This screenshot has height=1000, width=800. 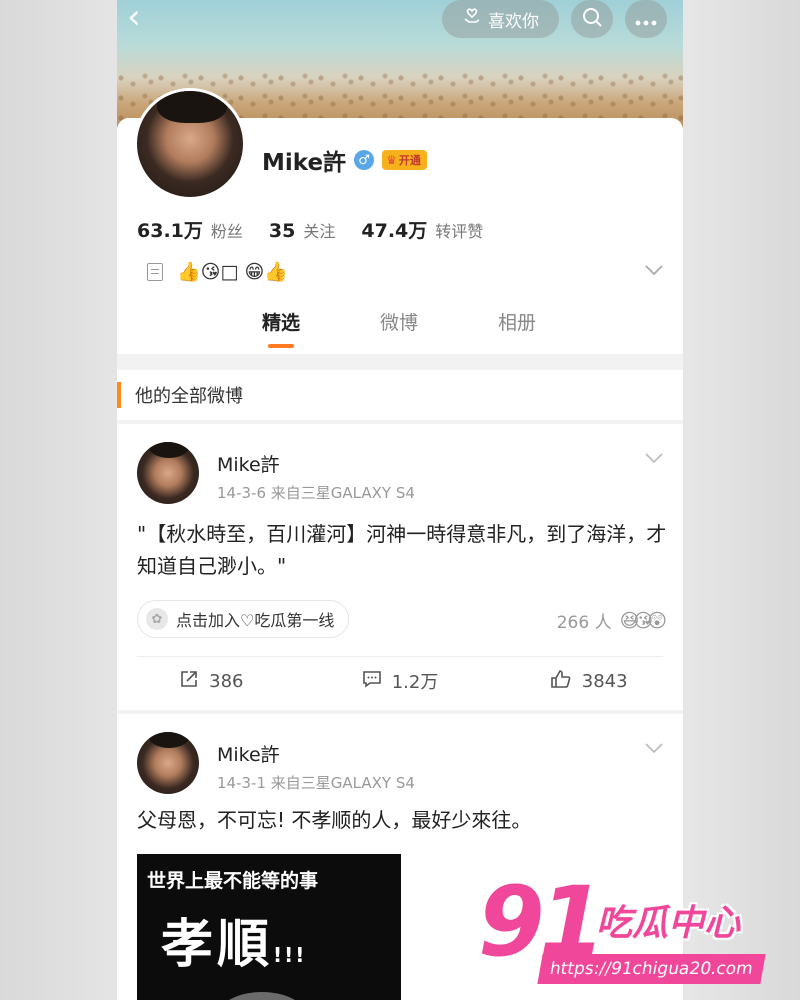 I want to click on comment-button: 1.2万, so click(x=400, y=681).